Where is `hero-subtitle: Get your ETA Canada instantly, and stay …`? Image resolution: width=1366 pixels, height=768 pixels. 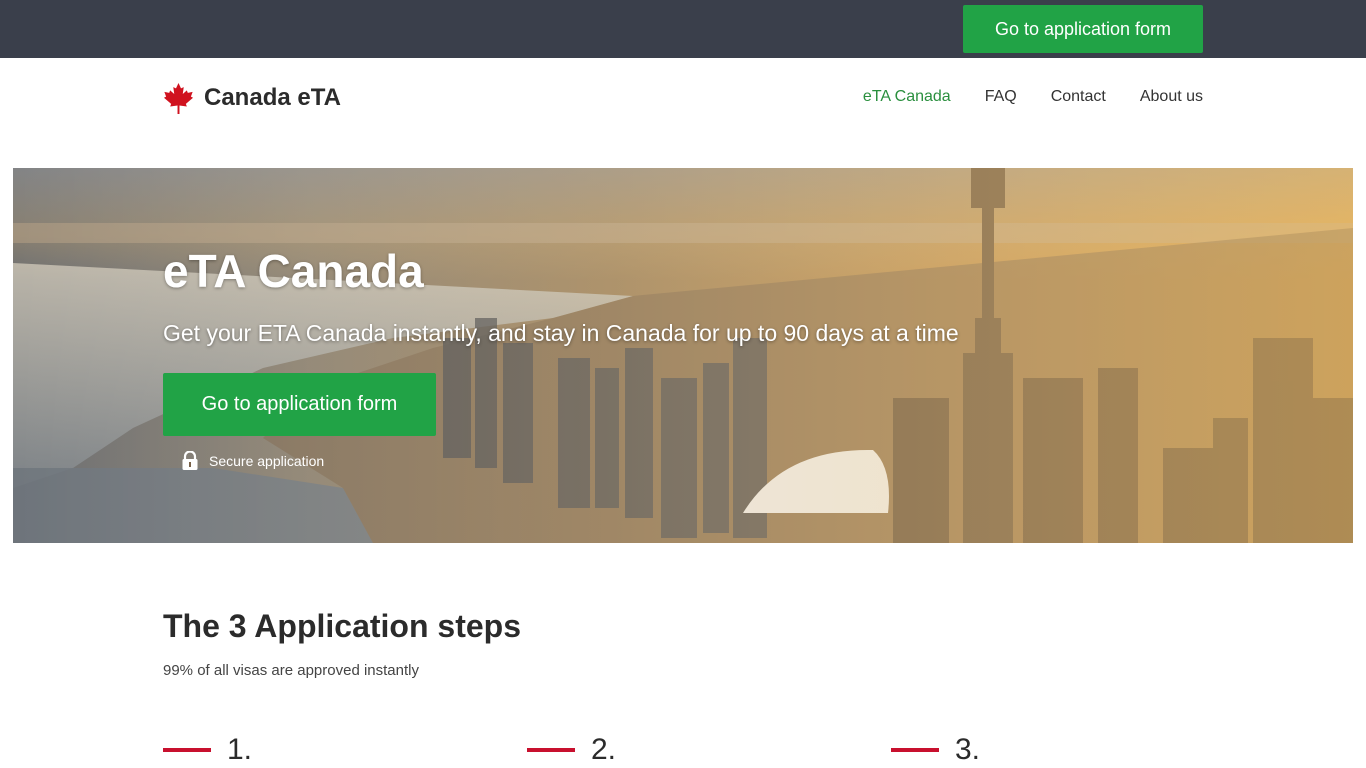
hero-subtitle: Get your ETA Canada instantly, and stay … is located at coordinates (561, 333).